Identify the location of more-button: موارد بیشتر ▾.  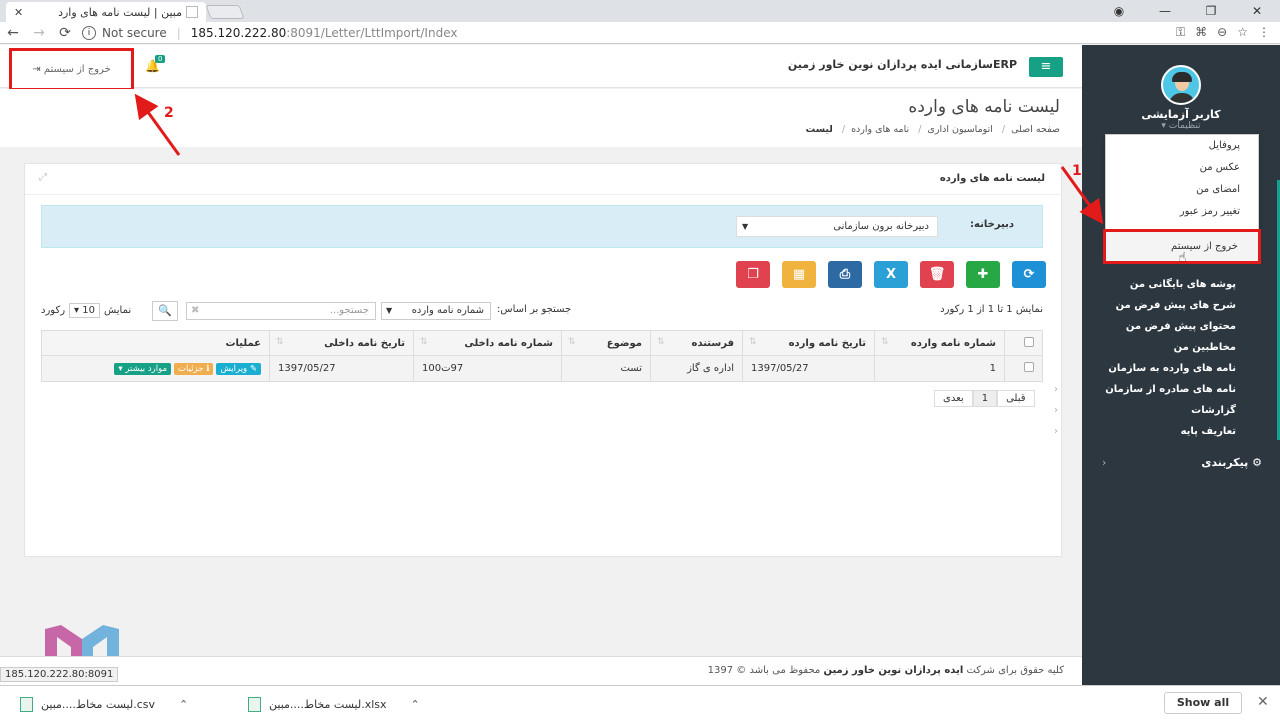
(143, 368).